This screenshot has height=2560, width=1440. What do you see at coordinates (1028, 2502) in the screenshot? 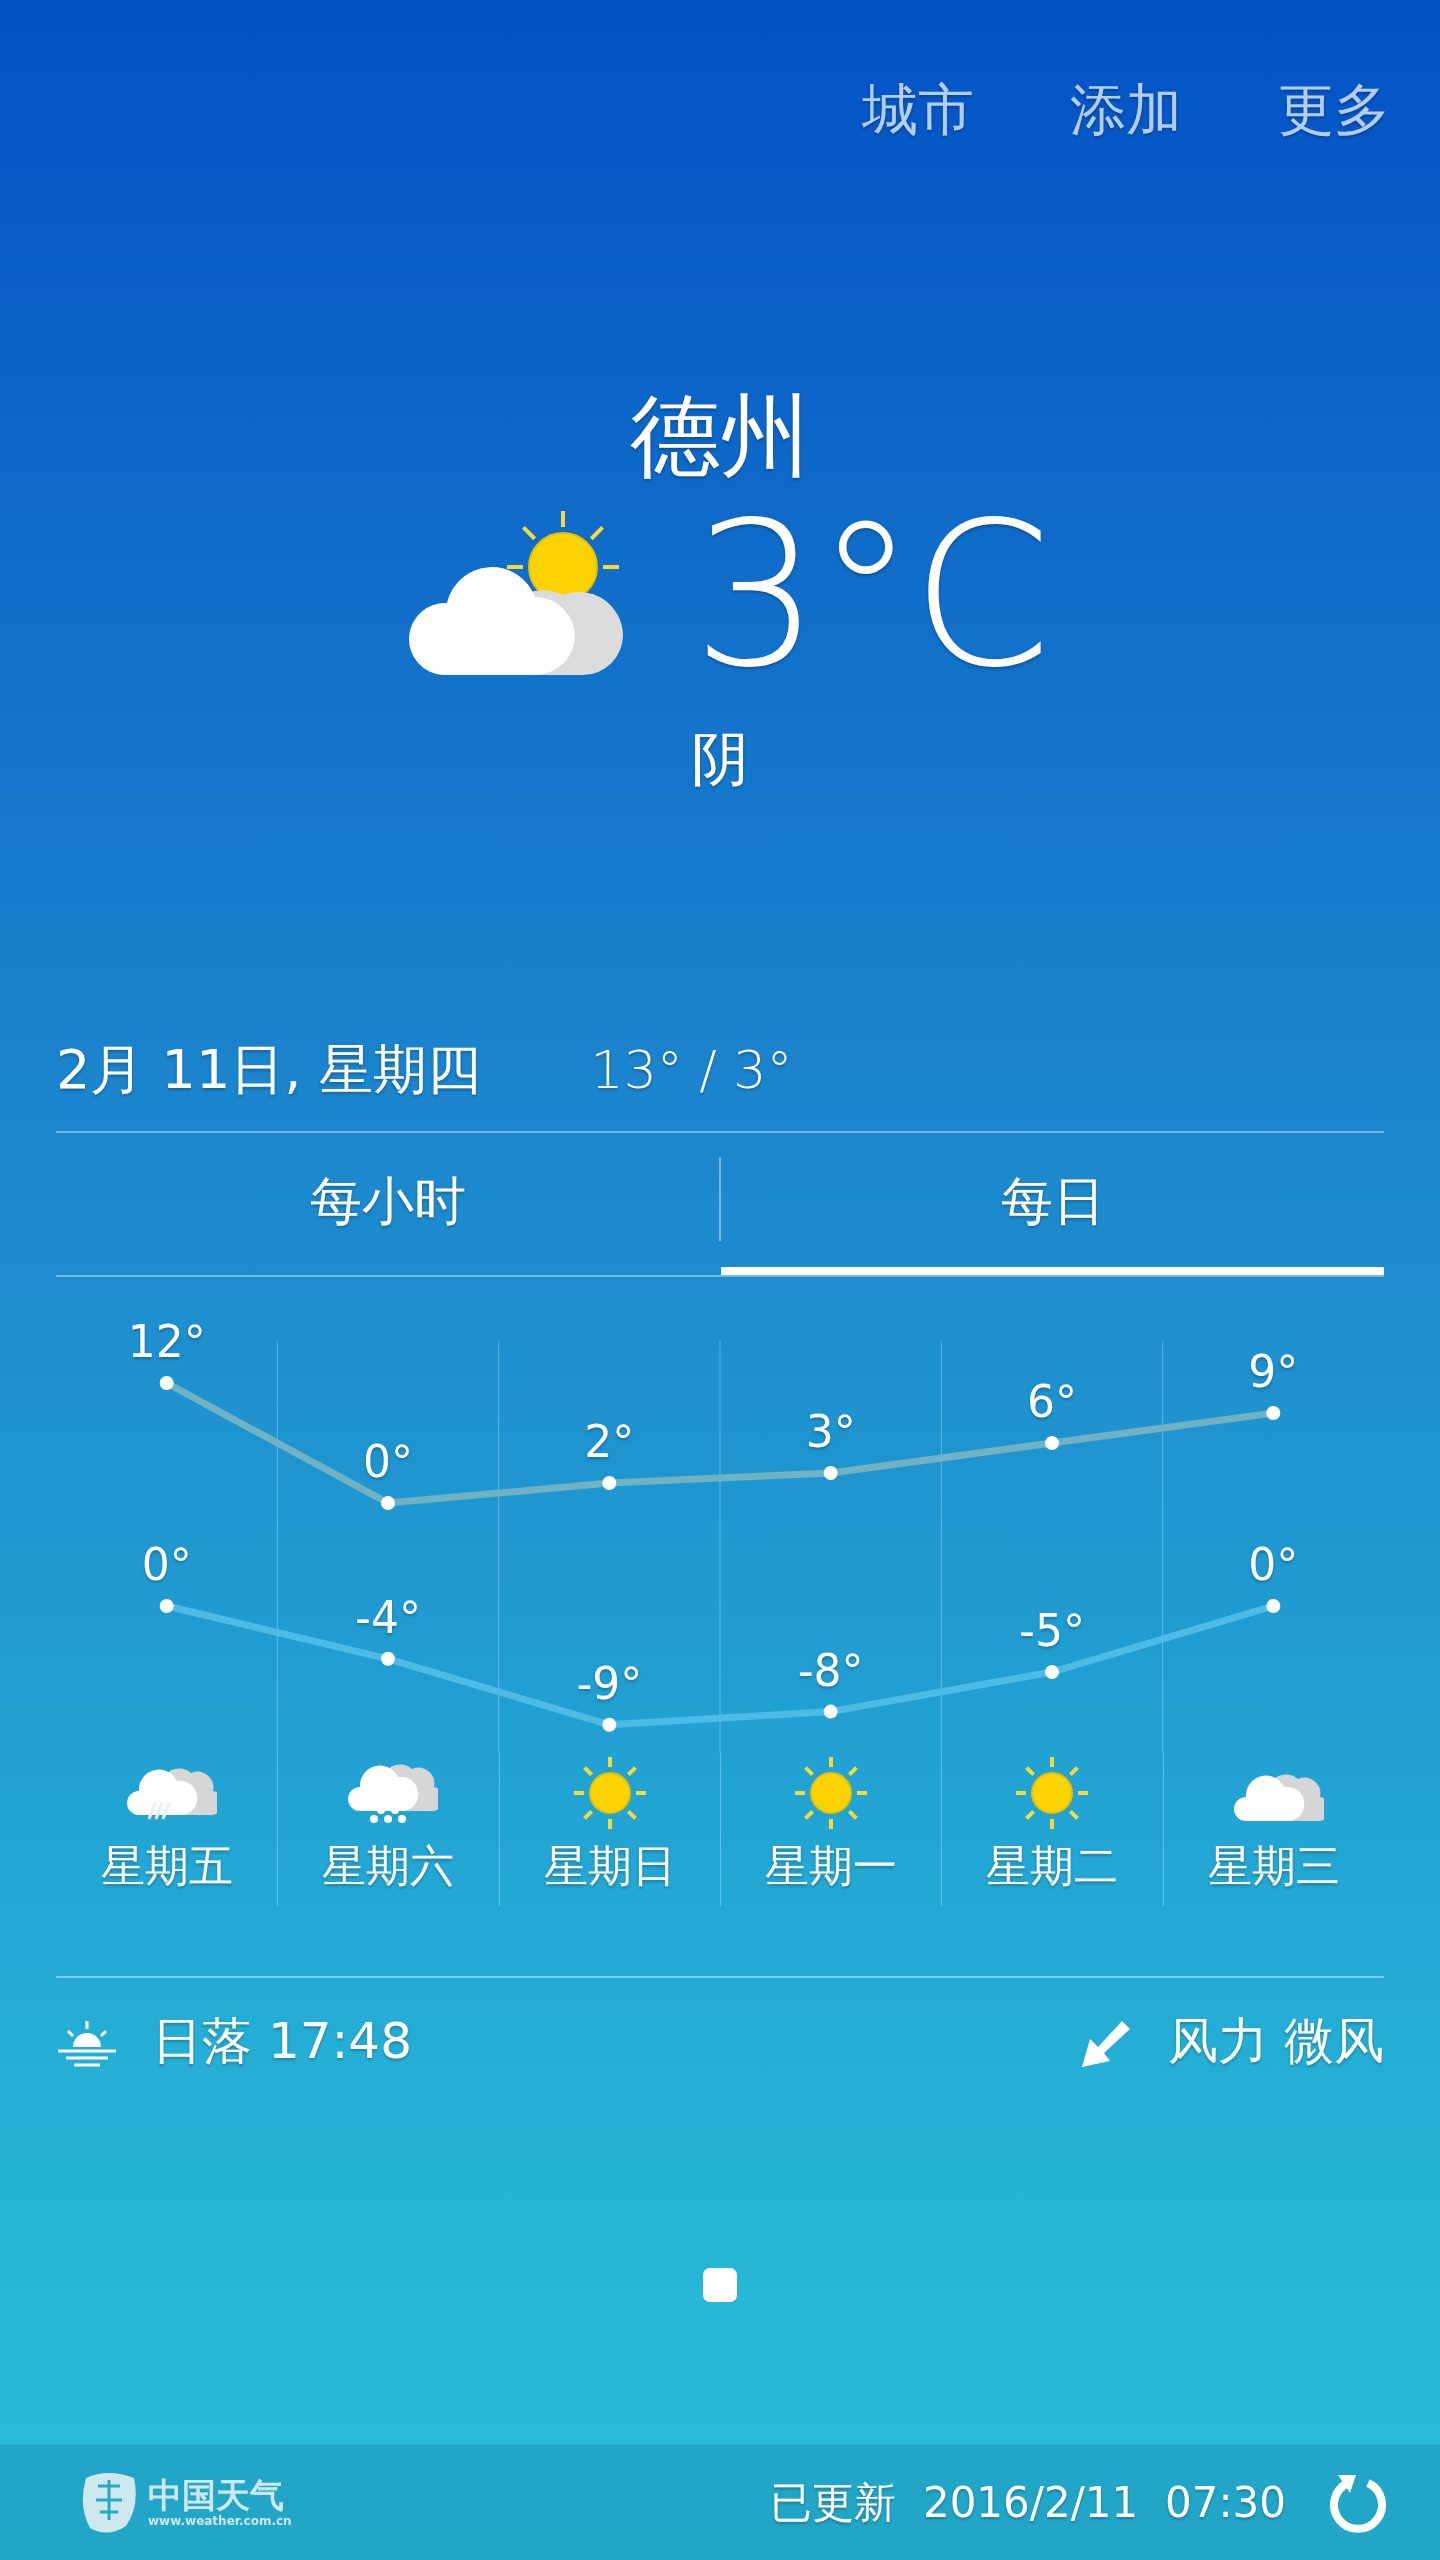
I see `update-time: 已更新 2016/2/11 07:30` at bounding box center [1028, 2502].